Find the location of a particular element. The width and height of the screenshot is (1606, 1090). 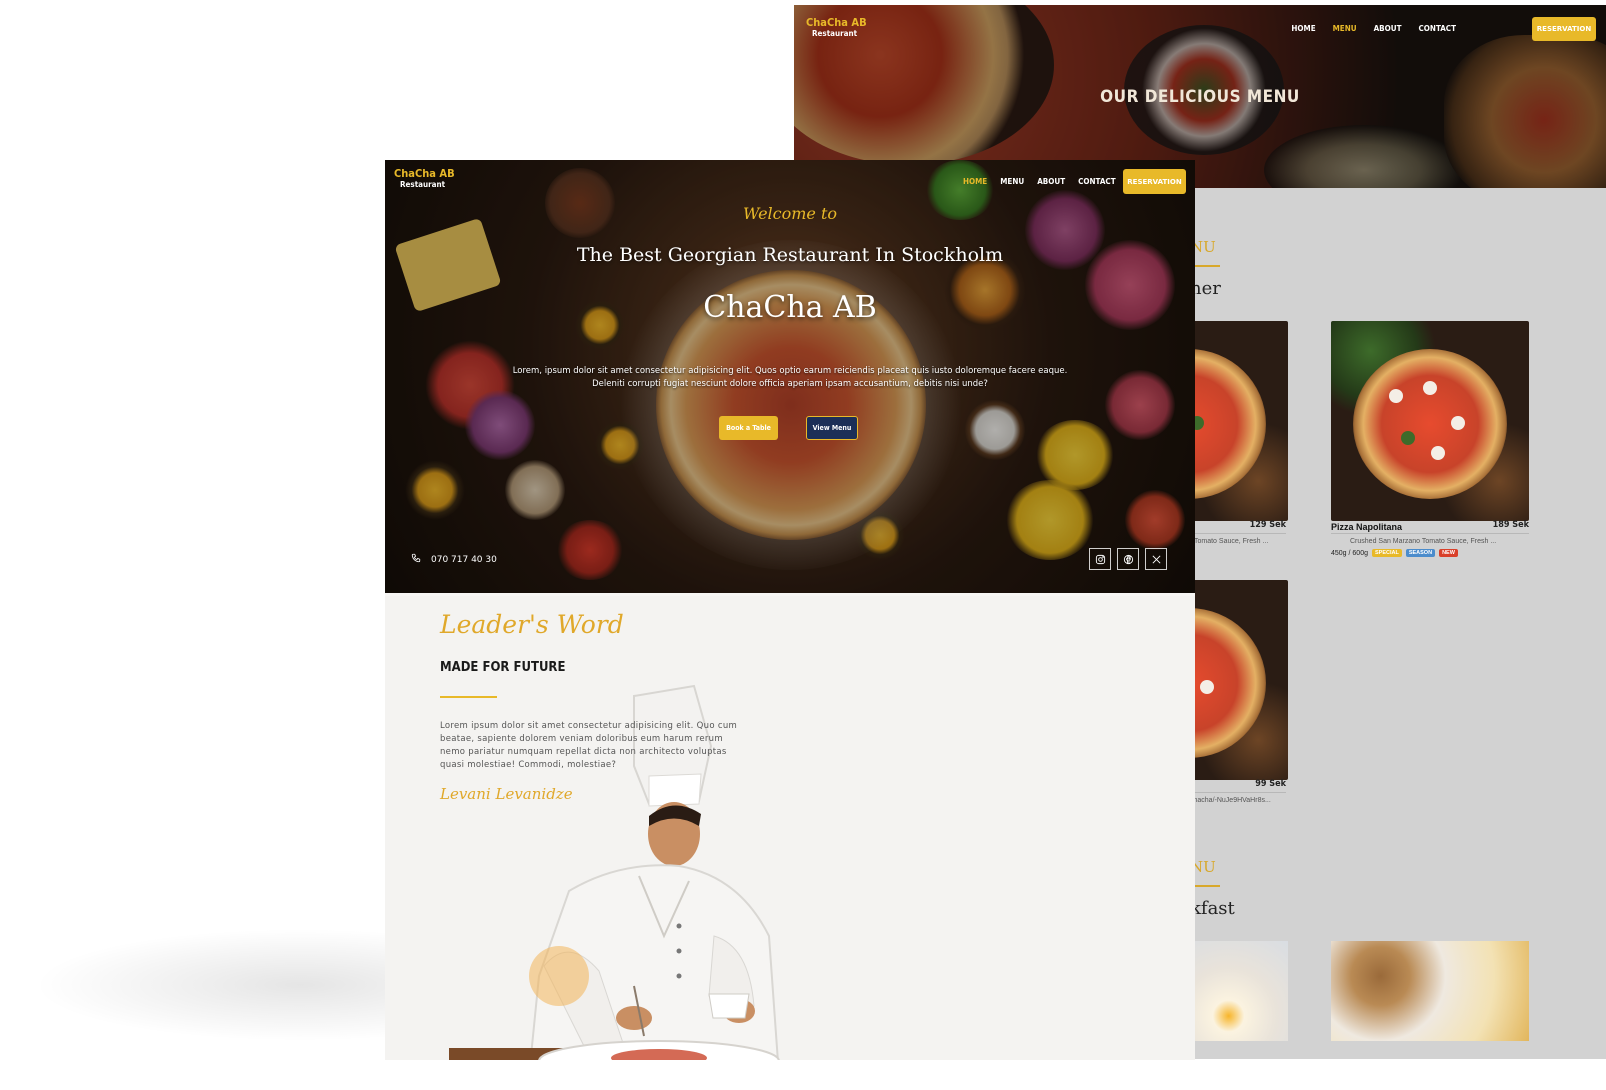

menu-hero-title: OUR DELICIOUS MENU is located at coordinates (1200, 97).